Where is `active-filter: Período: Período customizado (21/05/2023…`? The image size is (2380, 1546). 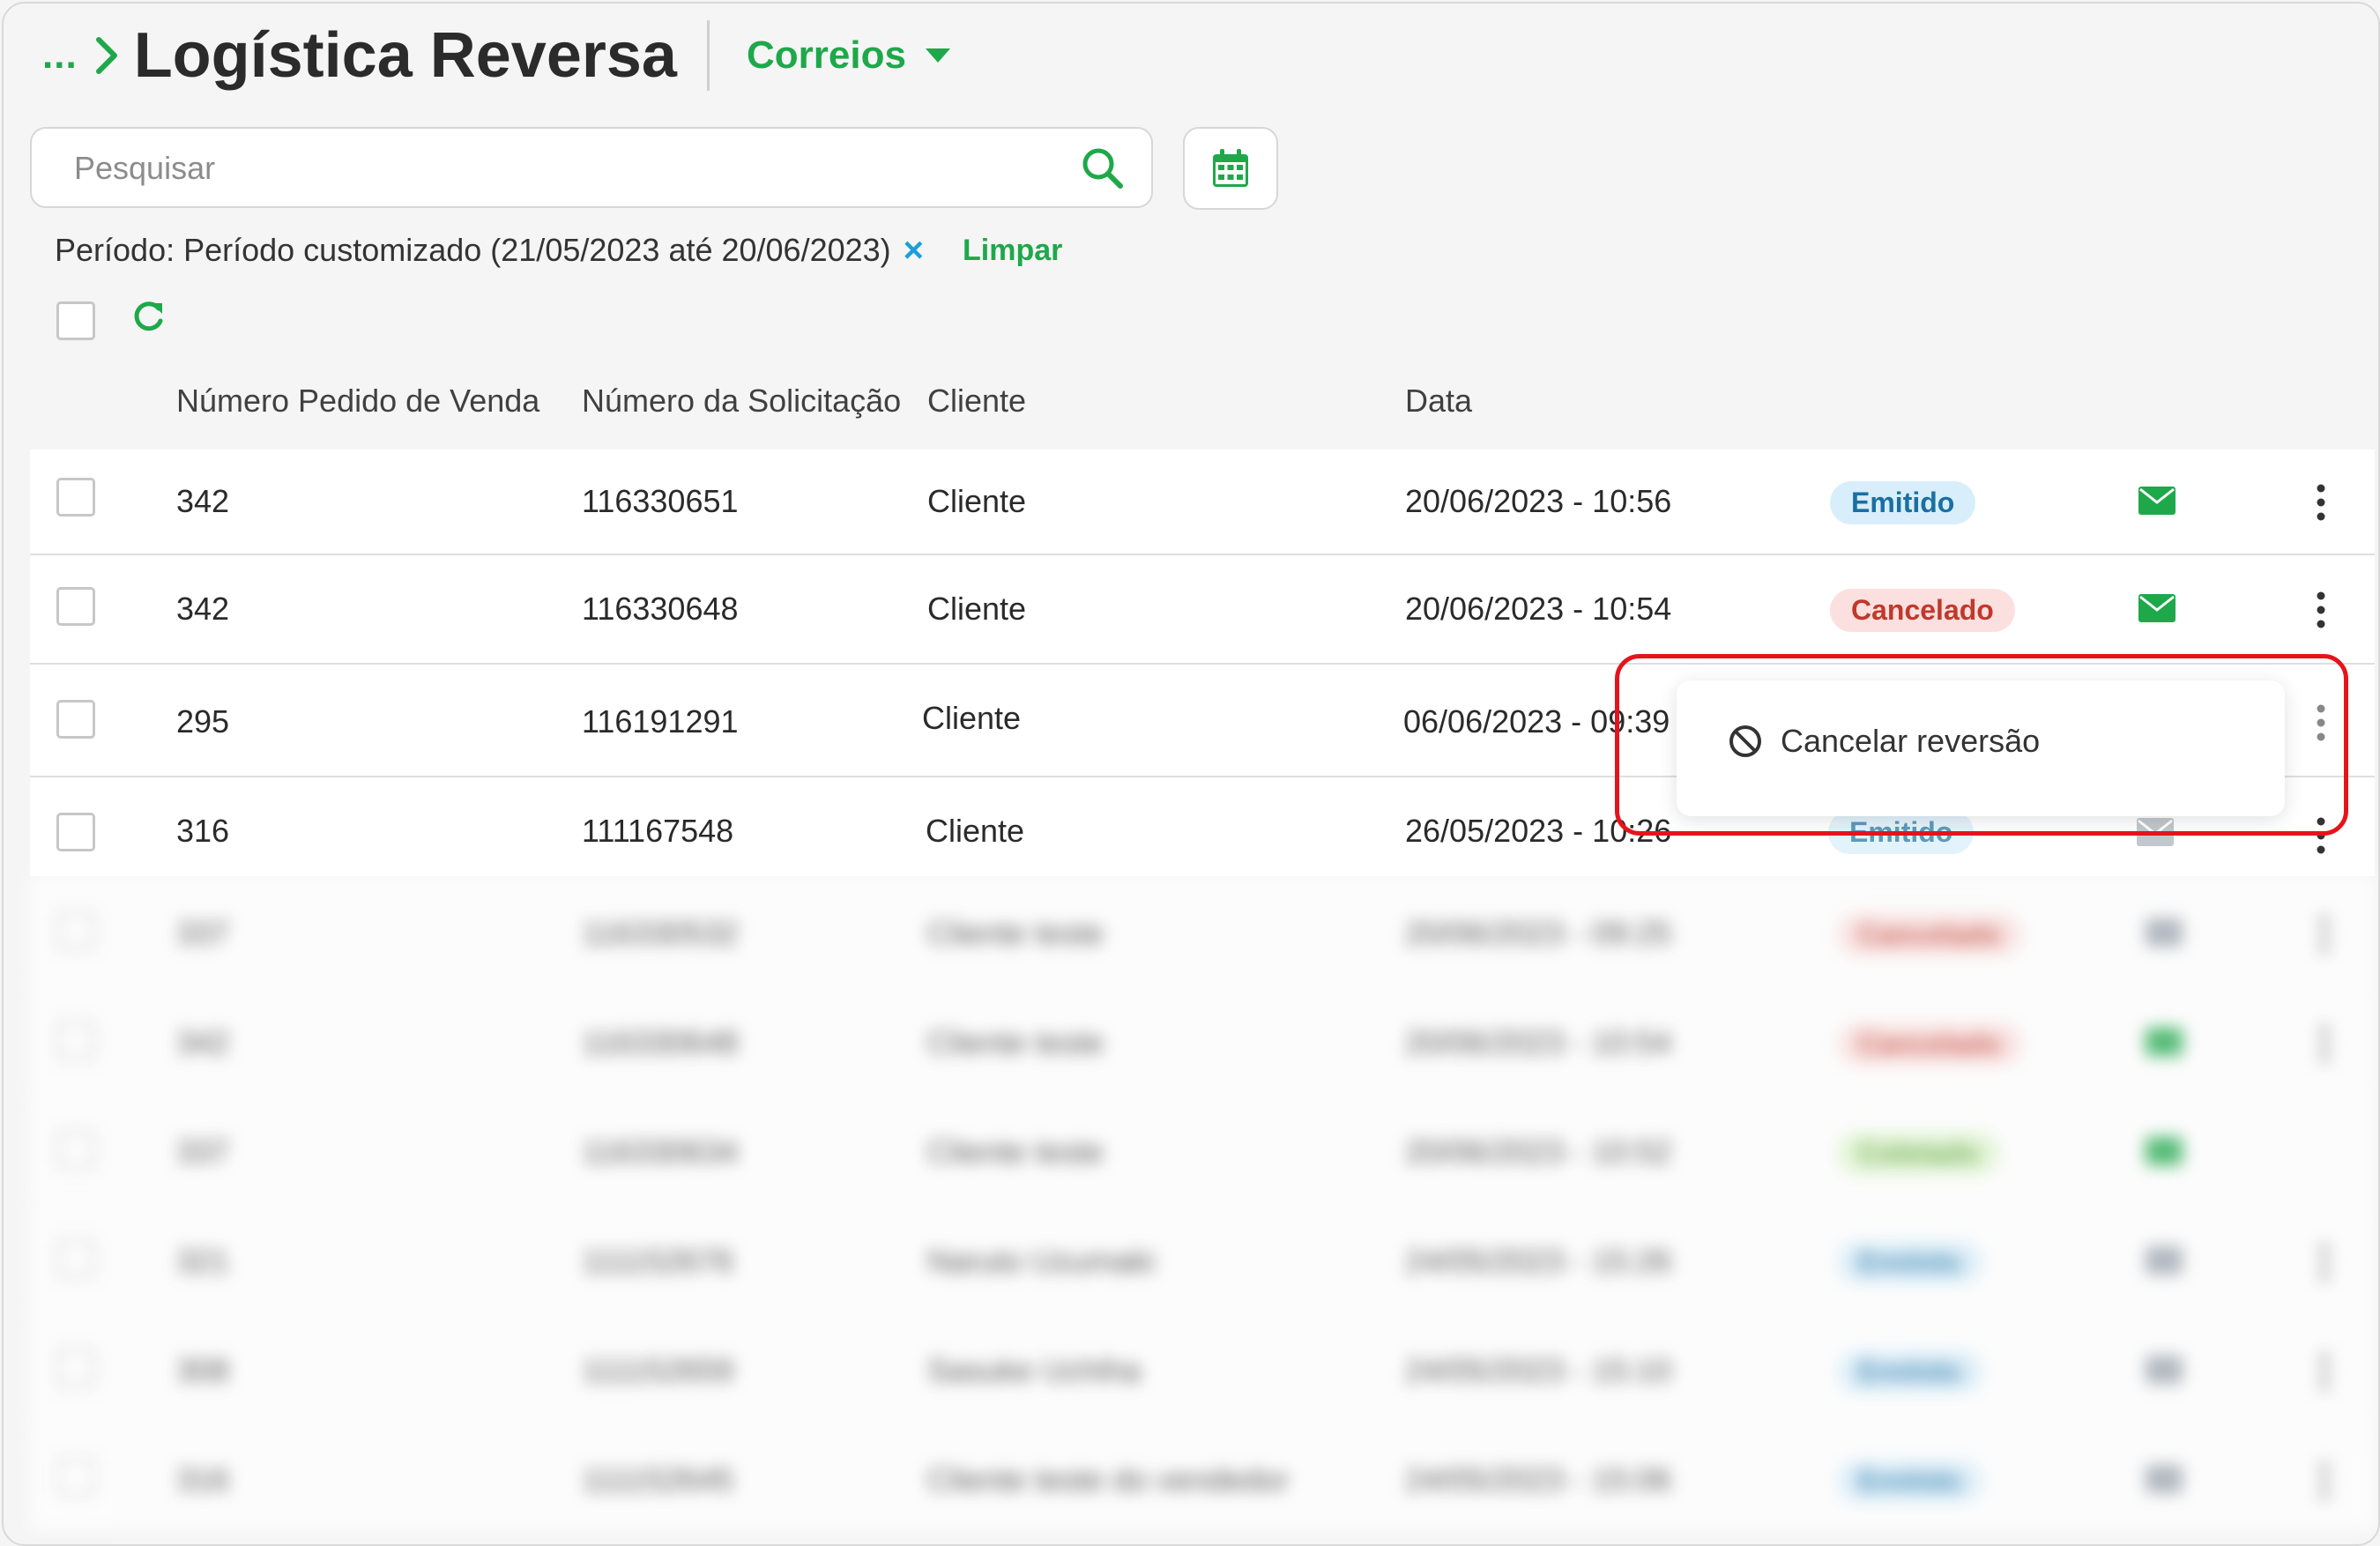 active-filter: Período: Período customizado (21/05/2023… is located at coordinates (558, 250).